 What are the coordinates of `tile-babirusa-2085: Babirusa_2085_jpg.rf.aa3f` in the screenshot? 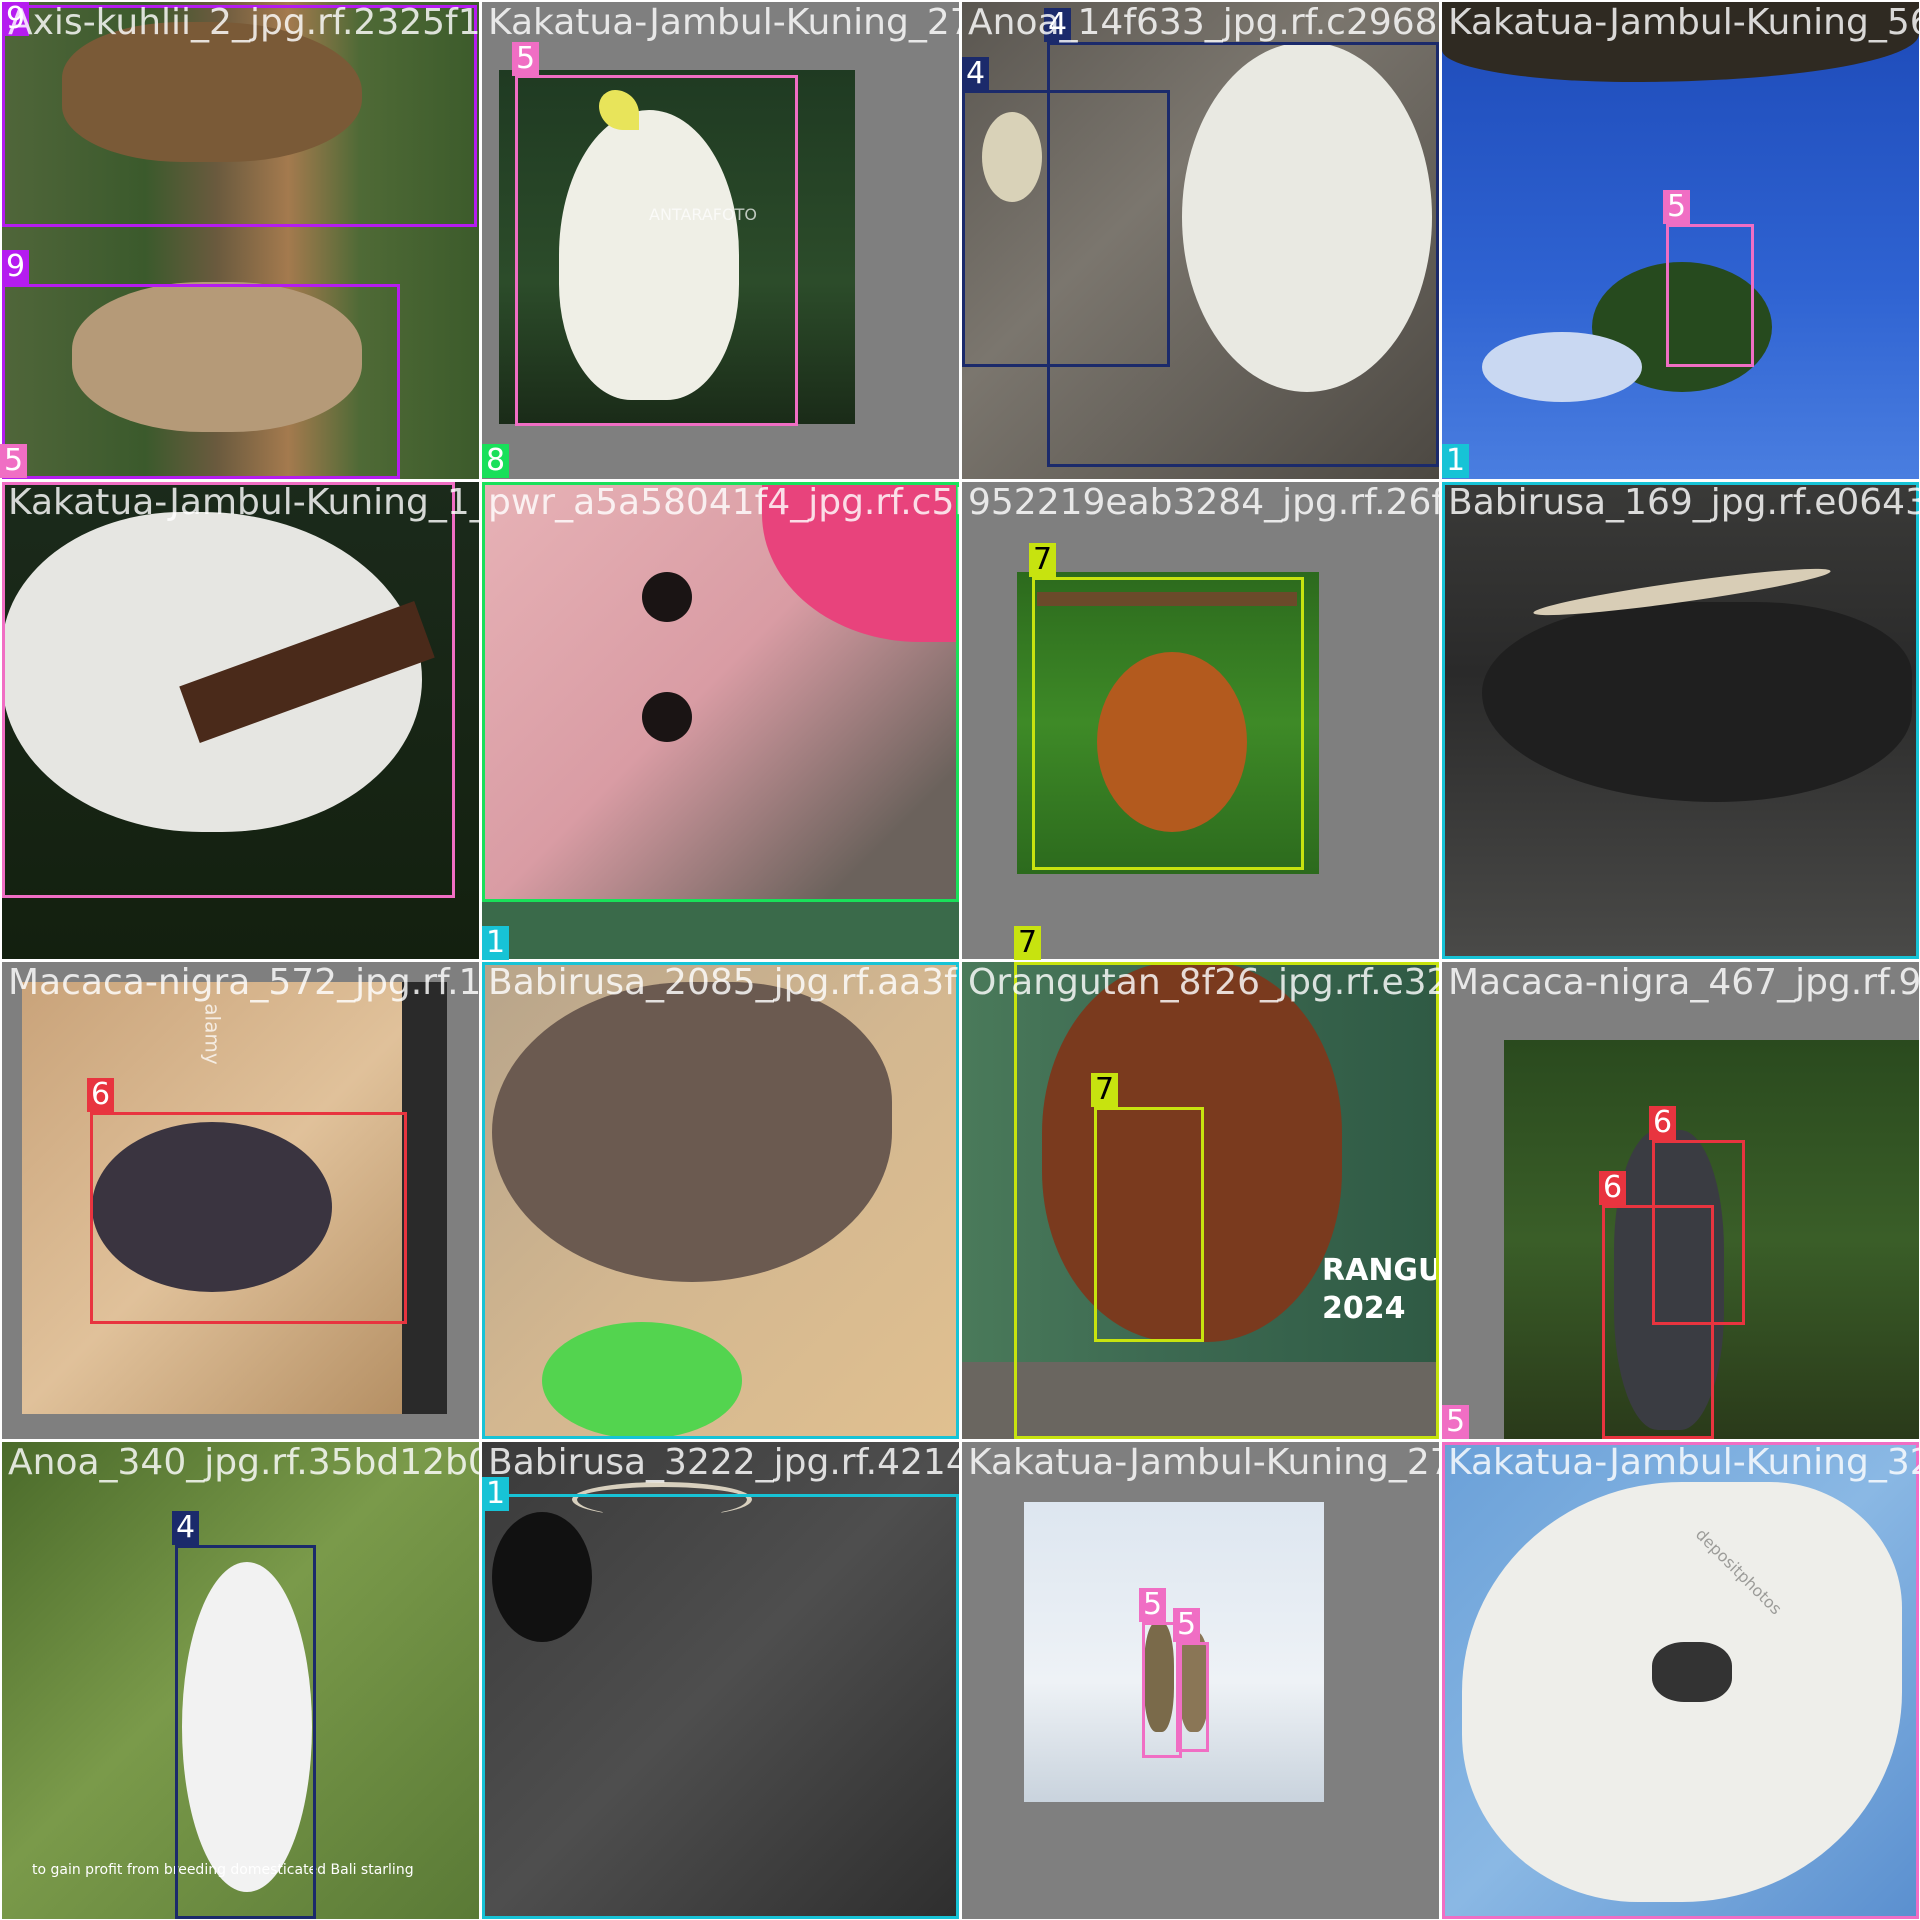 It's located at (720, 1200).